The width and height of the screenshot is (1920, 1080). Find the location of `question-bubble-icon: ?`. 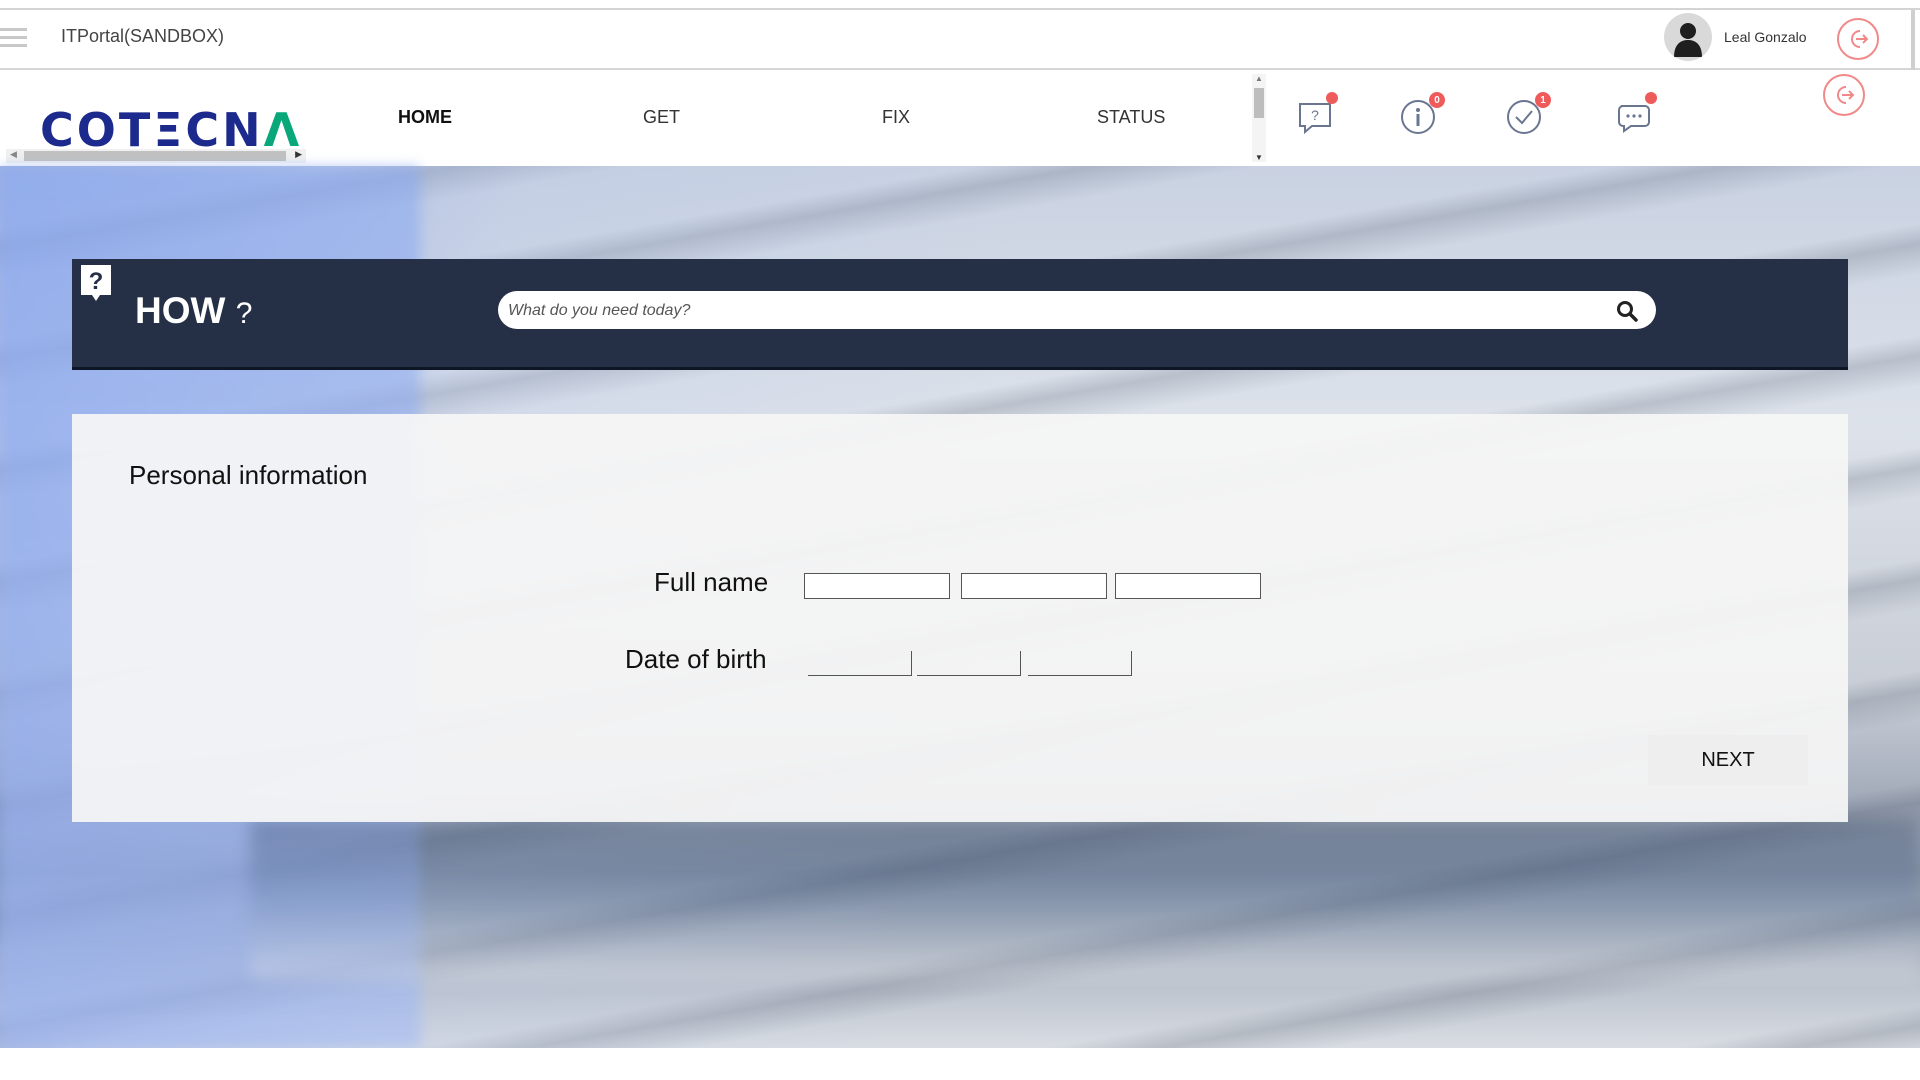

question-bubble-icon: ? is located at coordinates (96, 284).